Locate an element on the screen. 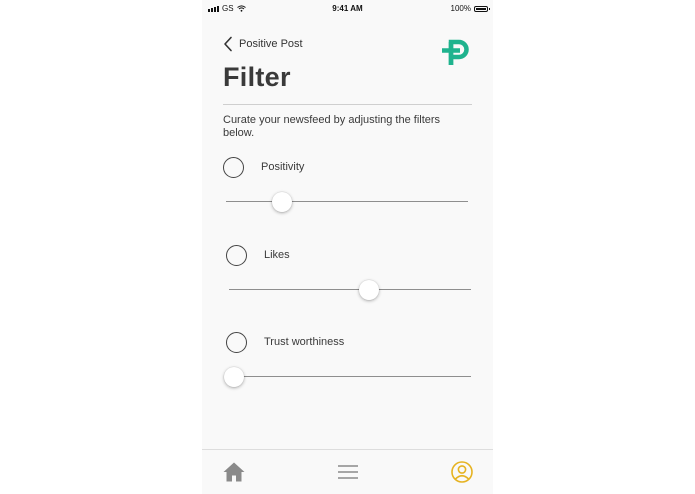 The height and width of the screenshot is (494, 695). back-button: Positive Post is located at coordinates (263, 44).